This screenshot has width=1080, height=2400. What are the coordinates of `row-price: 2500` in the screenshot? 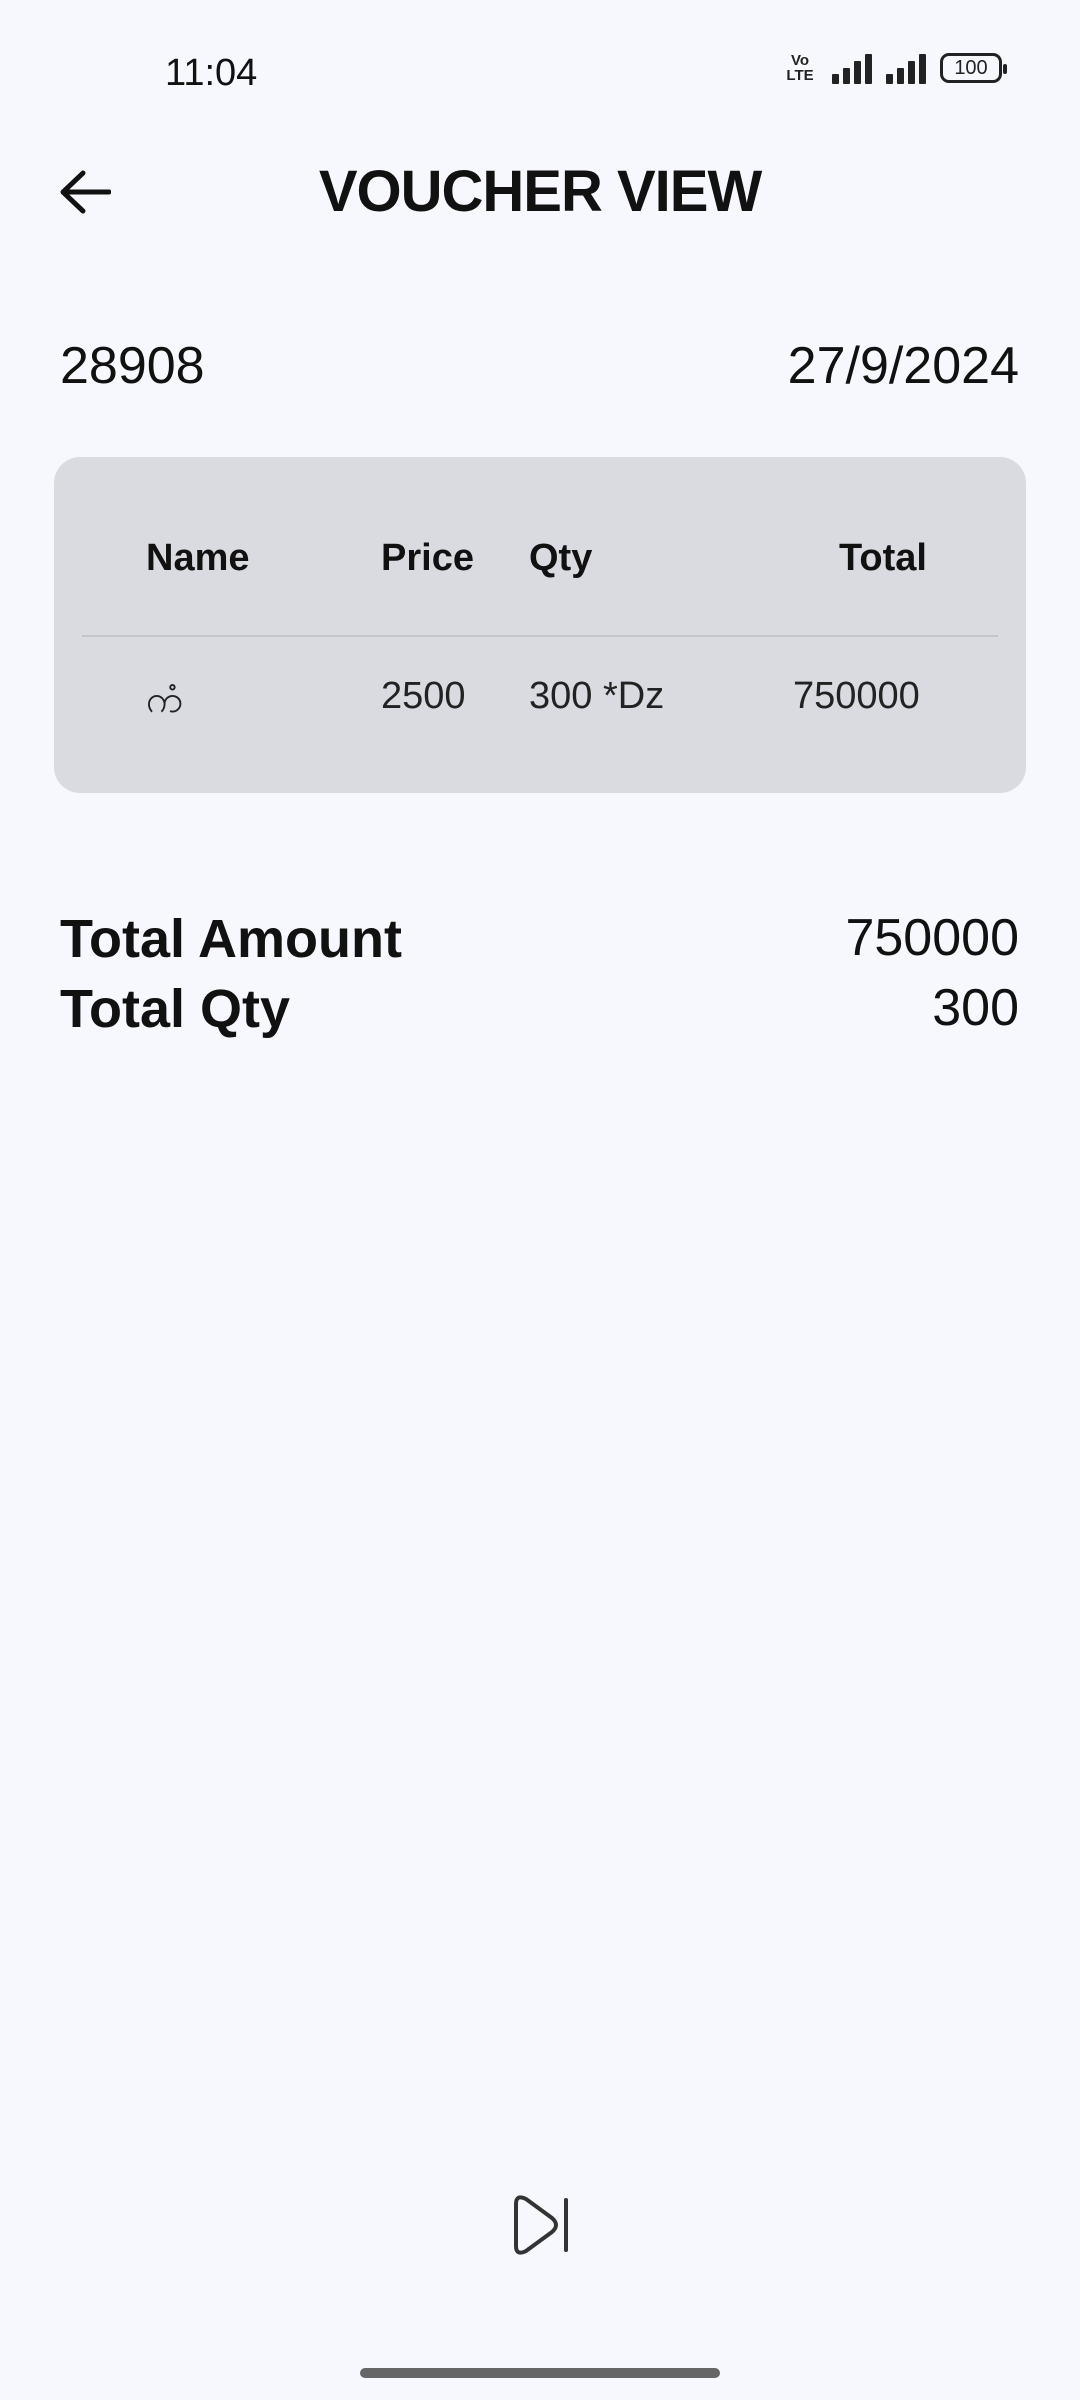 It's located at (423, 696).